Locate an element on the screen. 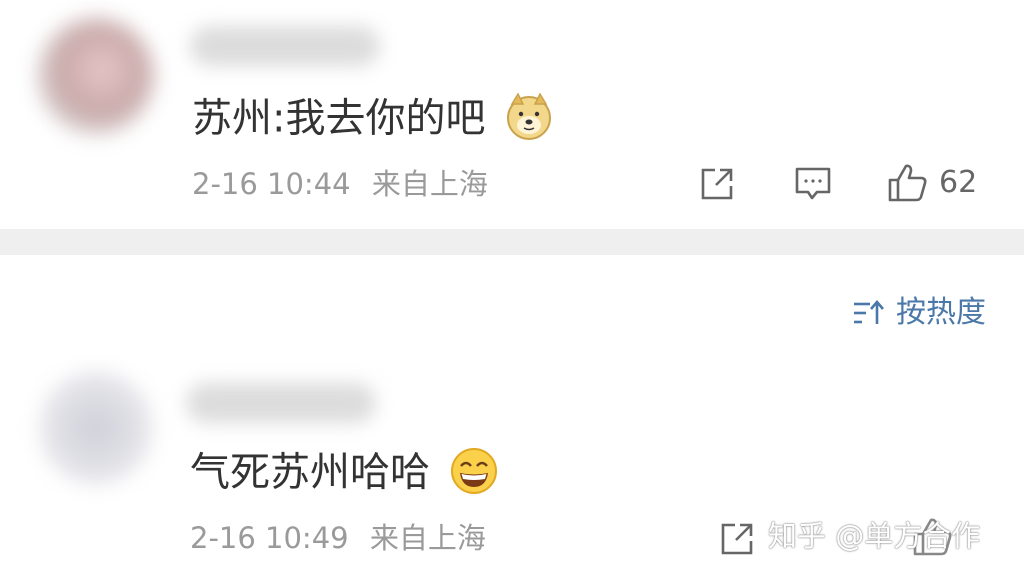 The height and width of the screenshot is (581, 1024). comment-text: 苏州:我去你的吧 is located at coordinates (373, 120).